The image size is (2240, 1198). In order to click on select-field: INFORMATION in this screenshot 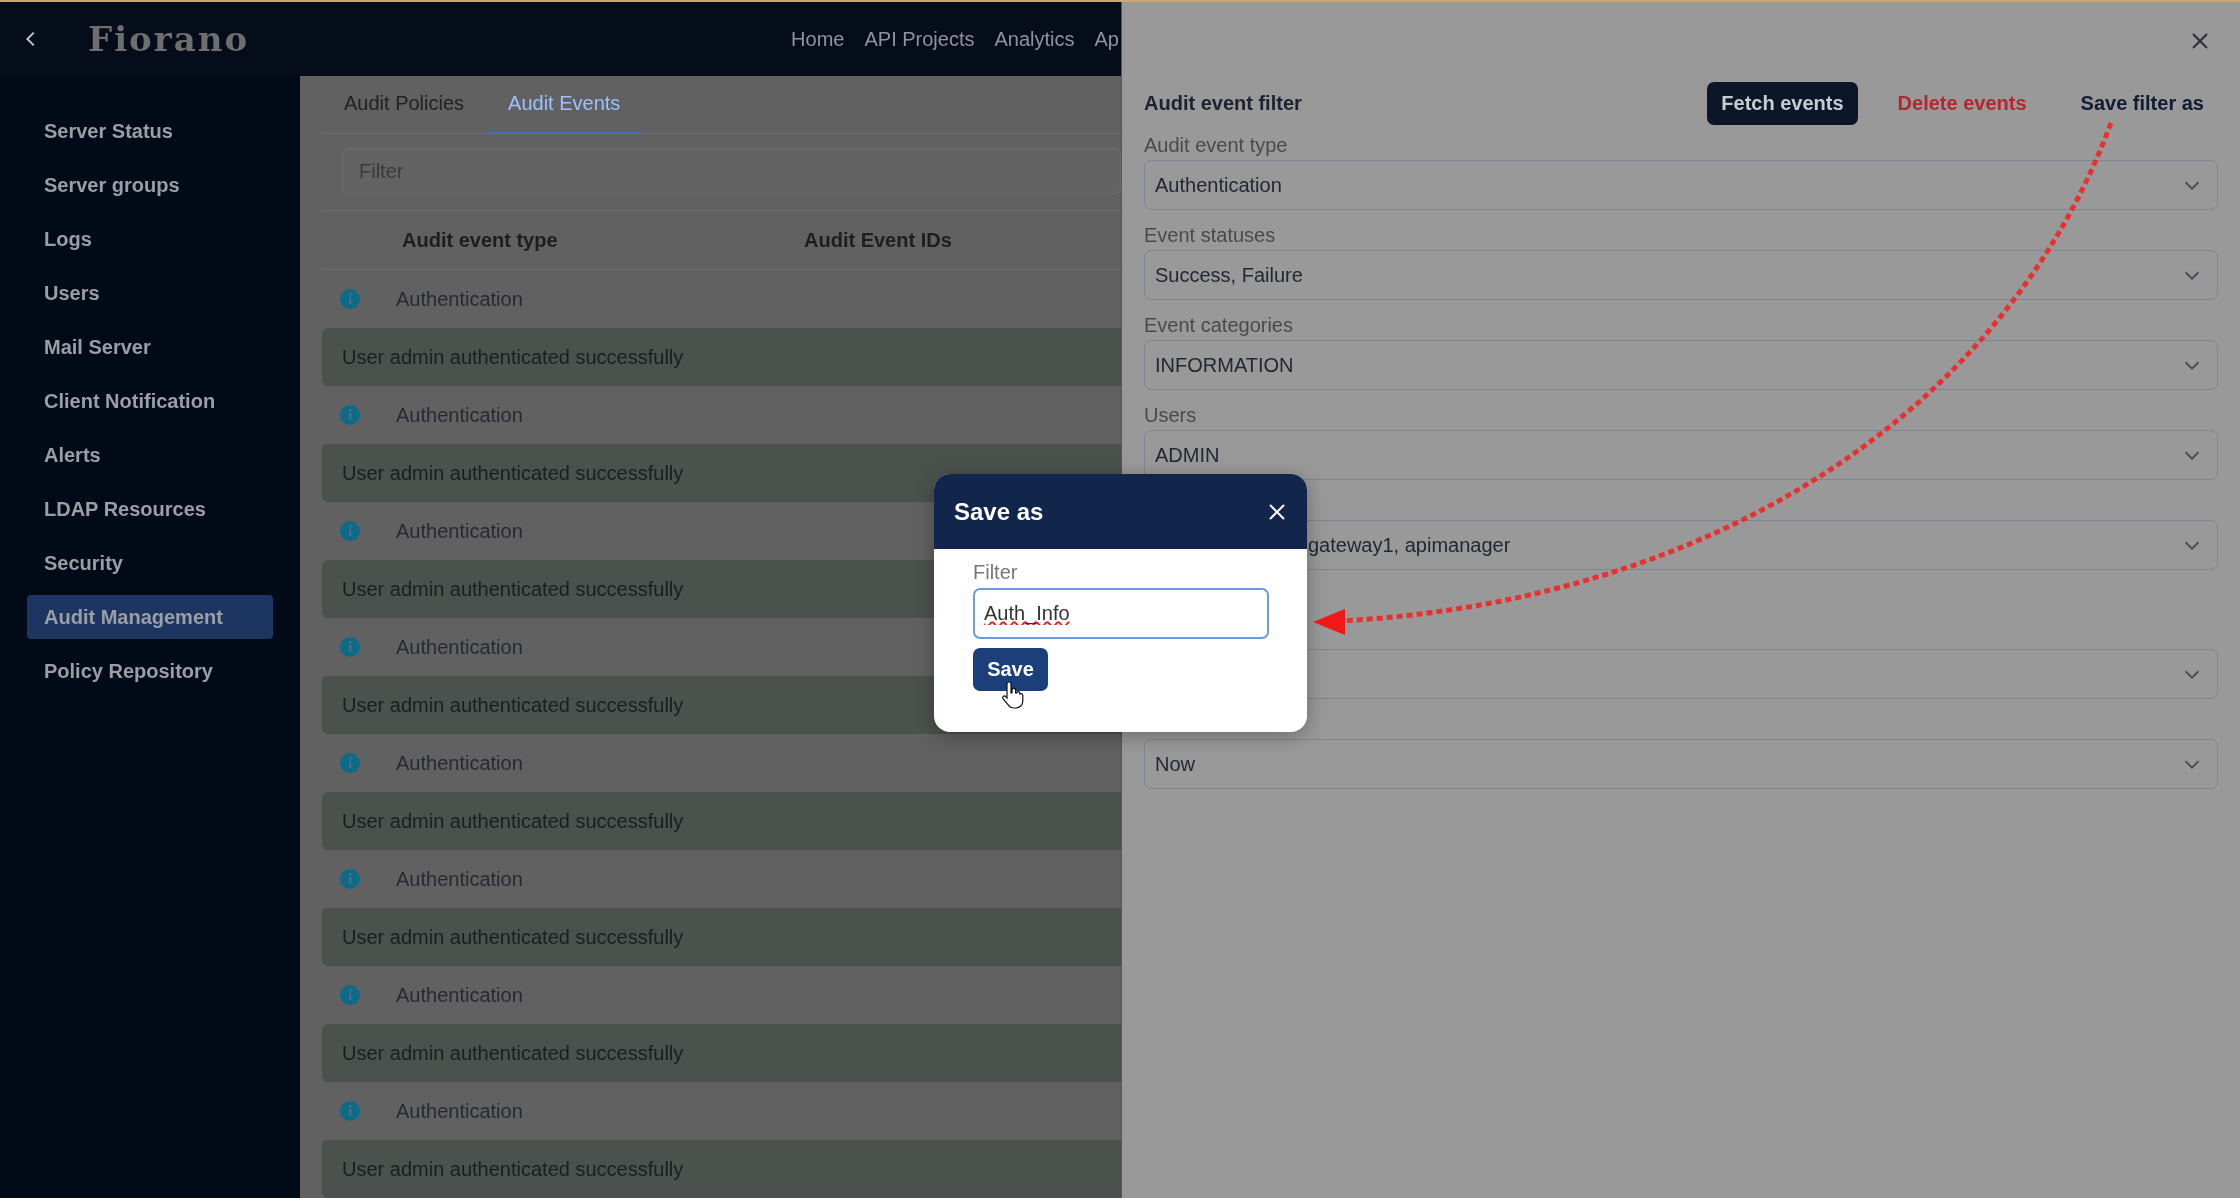, I will do `click(1681, 365)`.